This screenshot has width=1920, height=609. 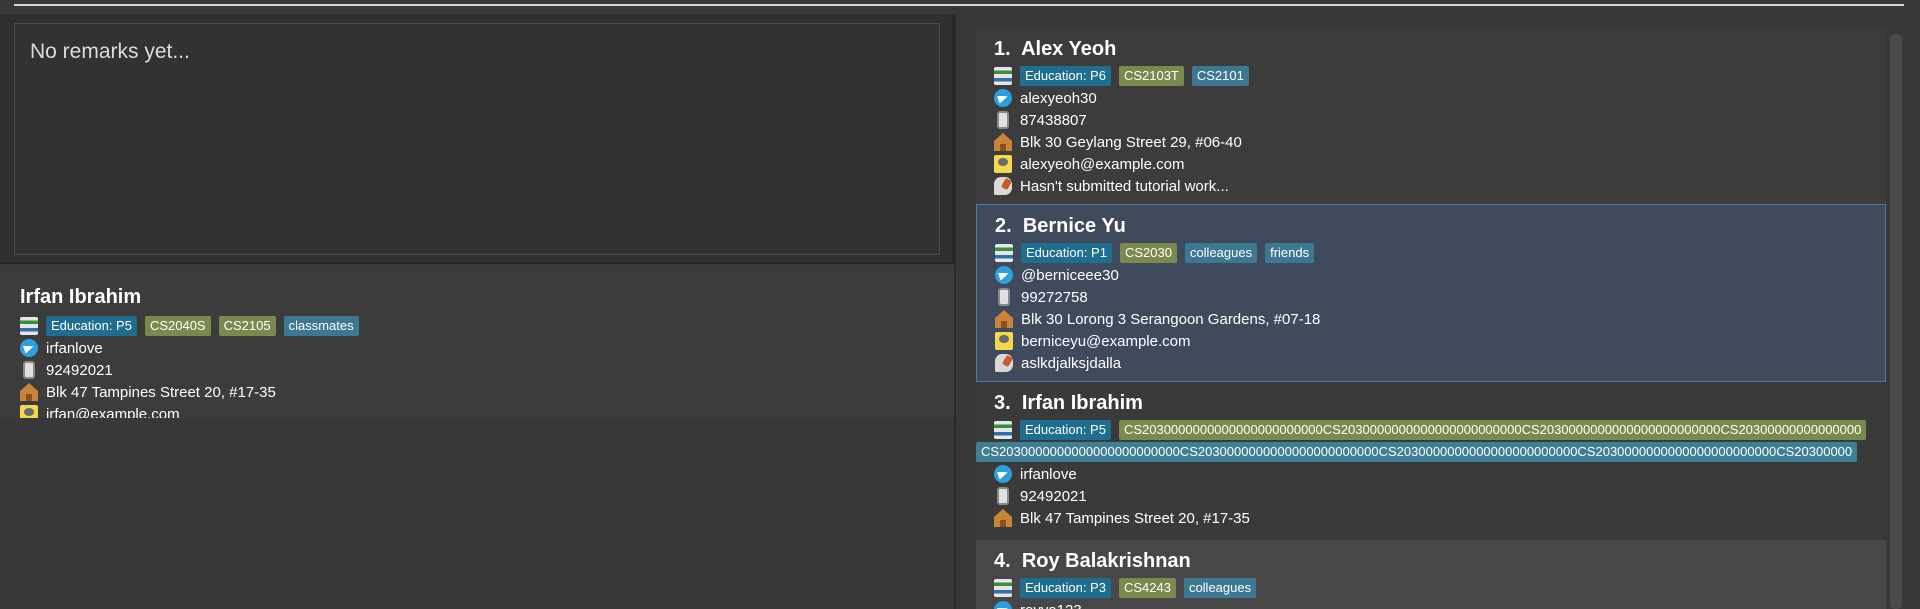 I want to click on person-name: 4. Roy Balakrishnan, so click(x=1092, y=561).